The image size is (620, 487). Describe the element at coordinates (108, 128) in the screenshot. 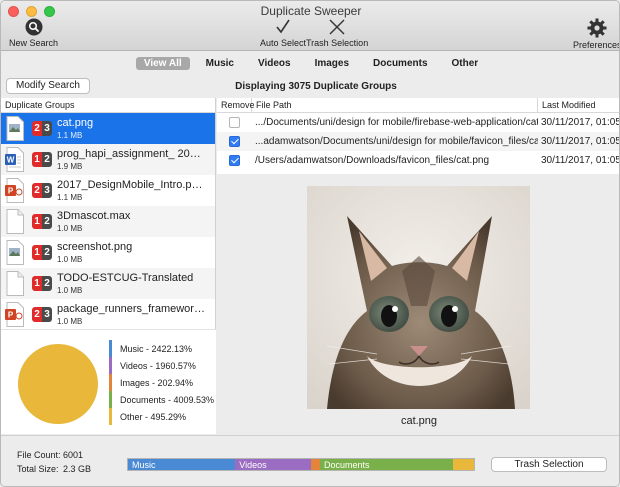

I see `group-row: 2 3 cat.png 1.1 MB` at that location.